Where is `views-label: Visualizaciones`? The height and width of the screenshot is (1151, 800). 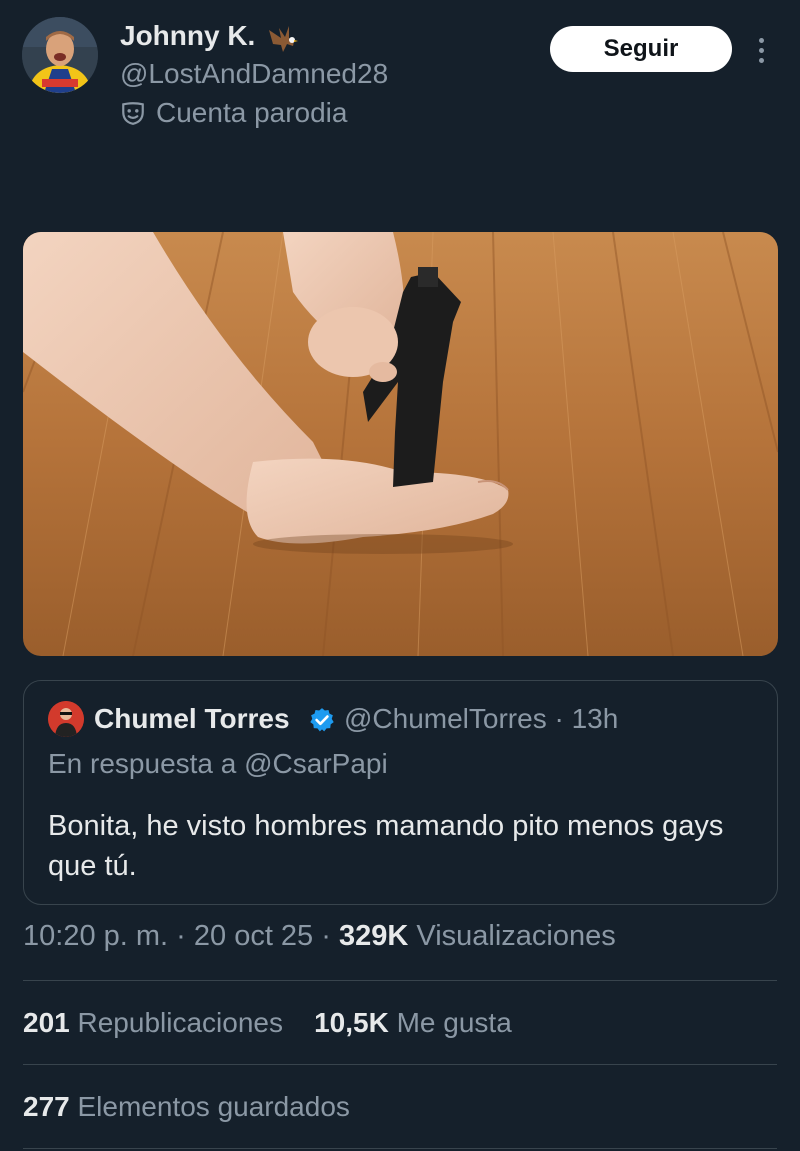 views-label: Visualizaciones is located at coordinates (516, 936).